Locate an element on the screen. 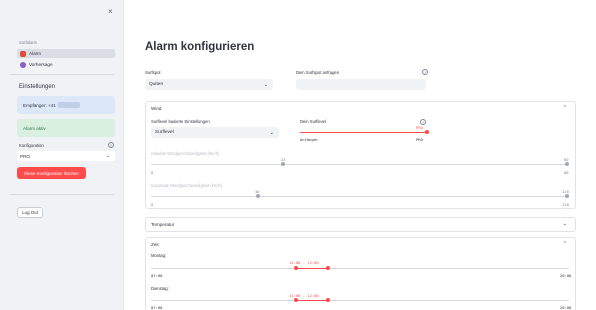  monday-min: 07:00 is located at coordinates (157, 275).